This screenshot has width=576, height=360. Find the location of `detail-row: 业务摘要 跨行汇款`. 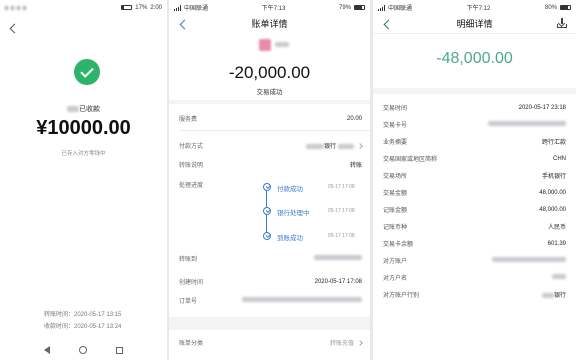

detail-row: 业务摘要 跨行汇款 is located at coordinates (474, 141).